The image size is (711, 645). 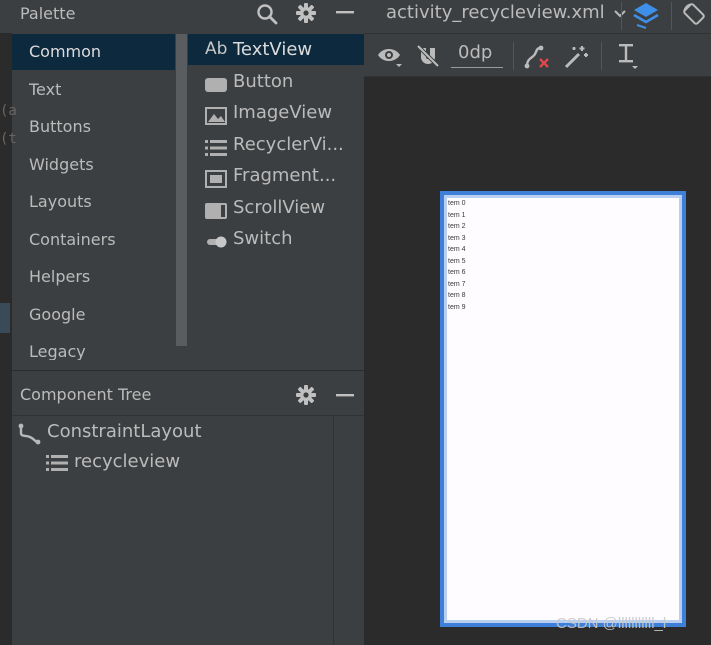 What do you see at coordinates (216, 82) in the screenshot?
I see `button-icon` at bounding box center [216, 82].